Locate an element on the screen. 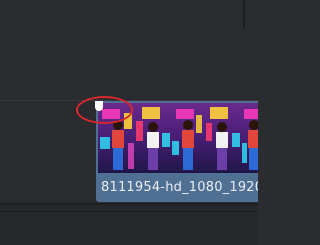 Image resolution: width=320 pixels, height=245 pixels. scrollbar-divider is located at coordinates (129, 211).